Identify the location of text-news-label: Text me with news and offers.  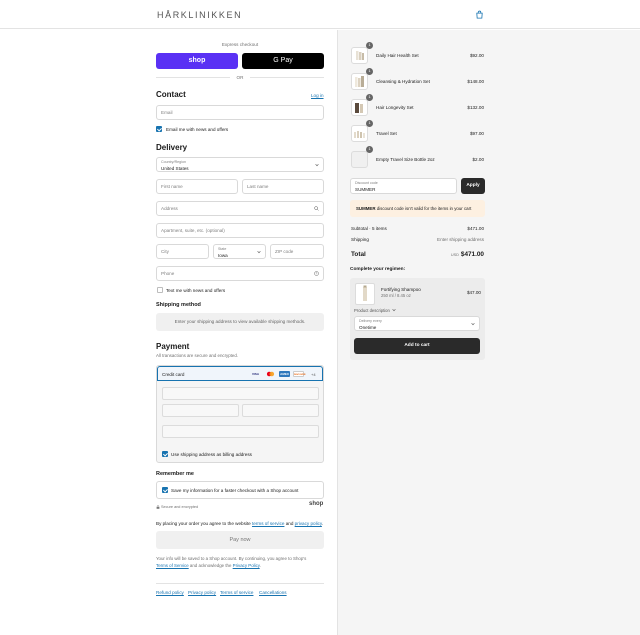
(196, 290).